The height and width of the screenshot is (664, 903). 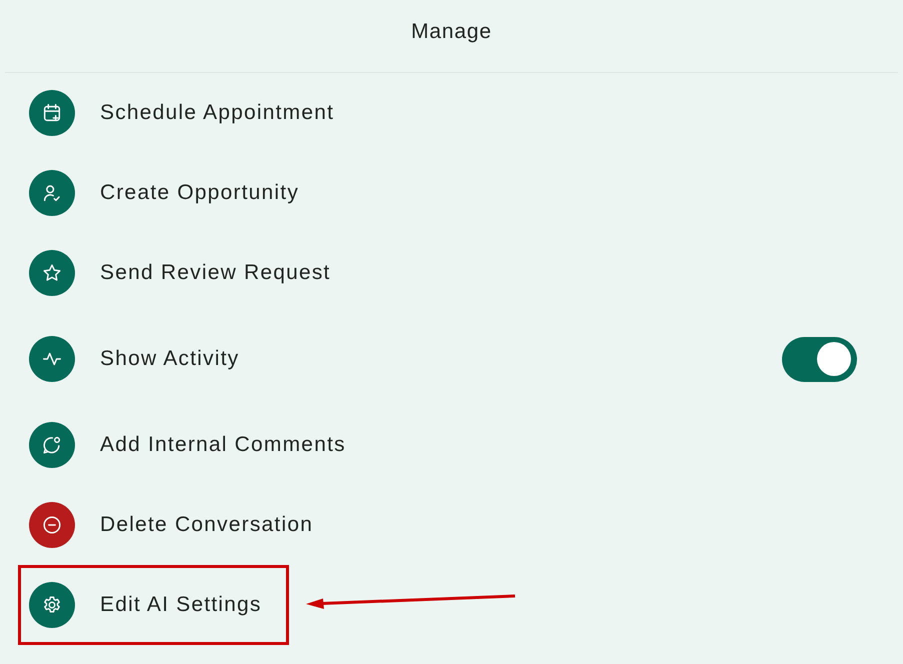 What do you see at coordinates (195, 445) in the screenshot?
I see `menu-item: Add Internal Comments` at bounding box center [195, 445].